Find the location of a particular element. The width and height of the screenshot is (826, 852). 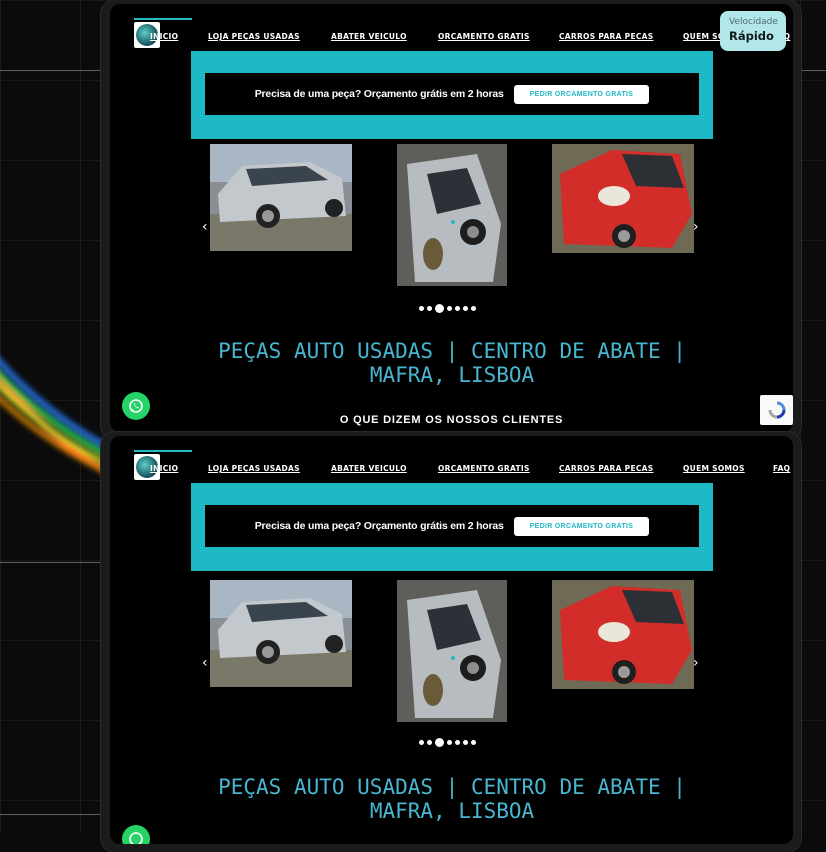

speed-indicator: Velocidade Rápido is located at coordinates (753, 31).